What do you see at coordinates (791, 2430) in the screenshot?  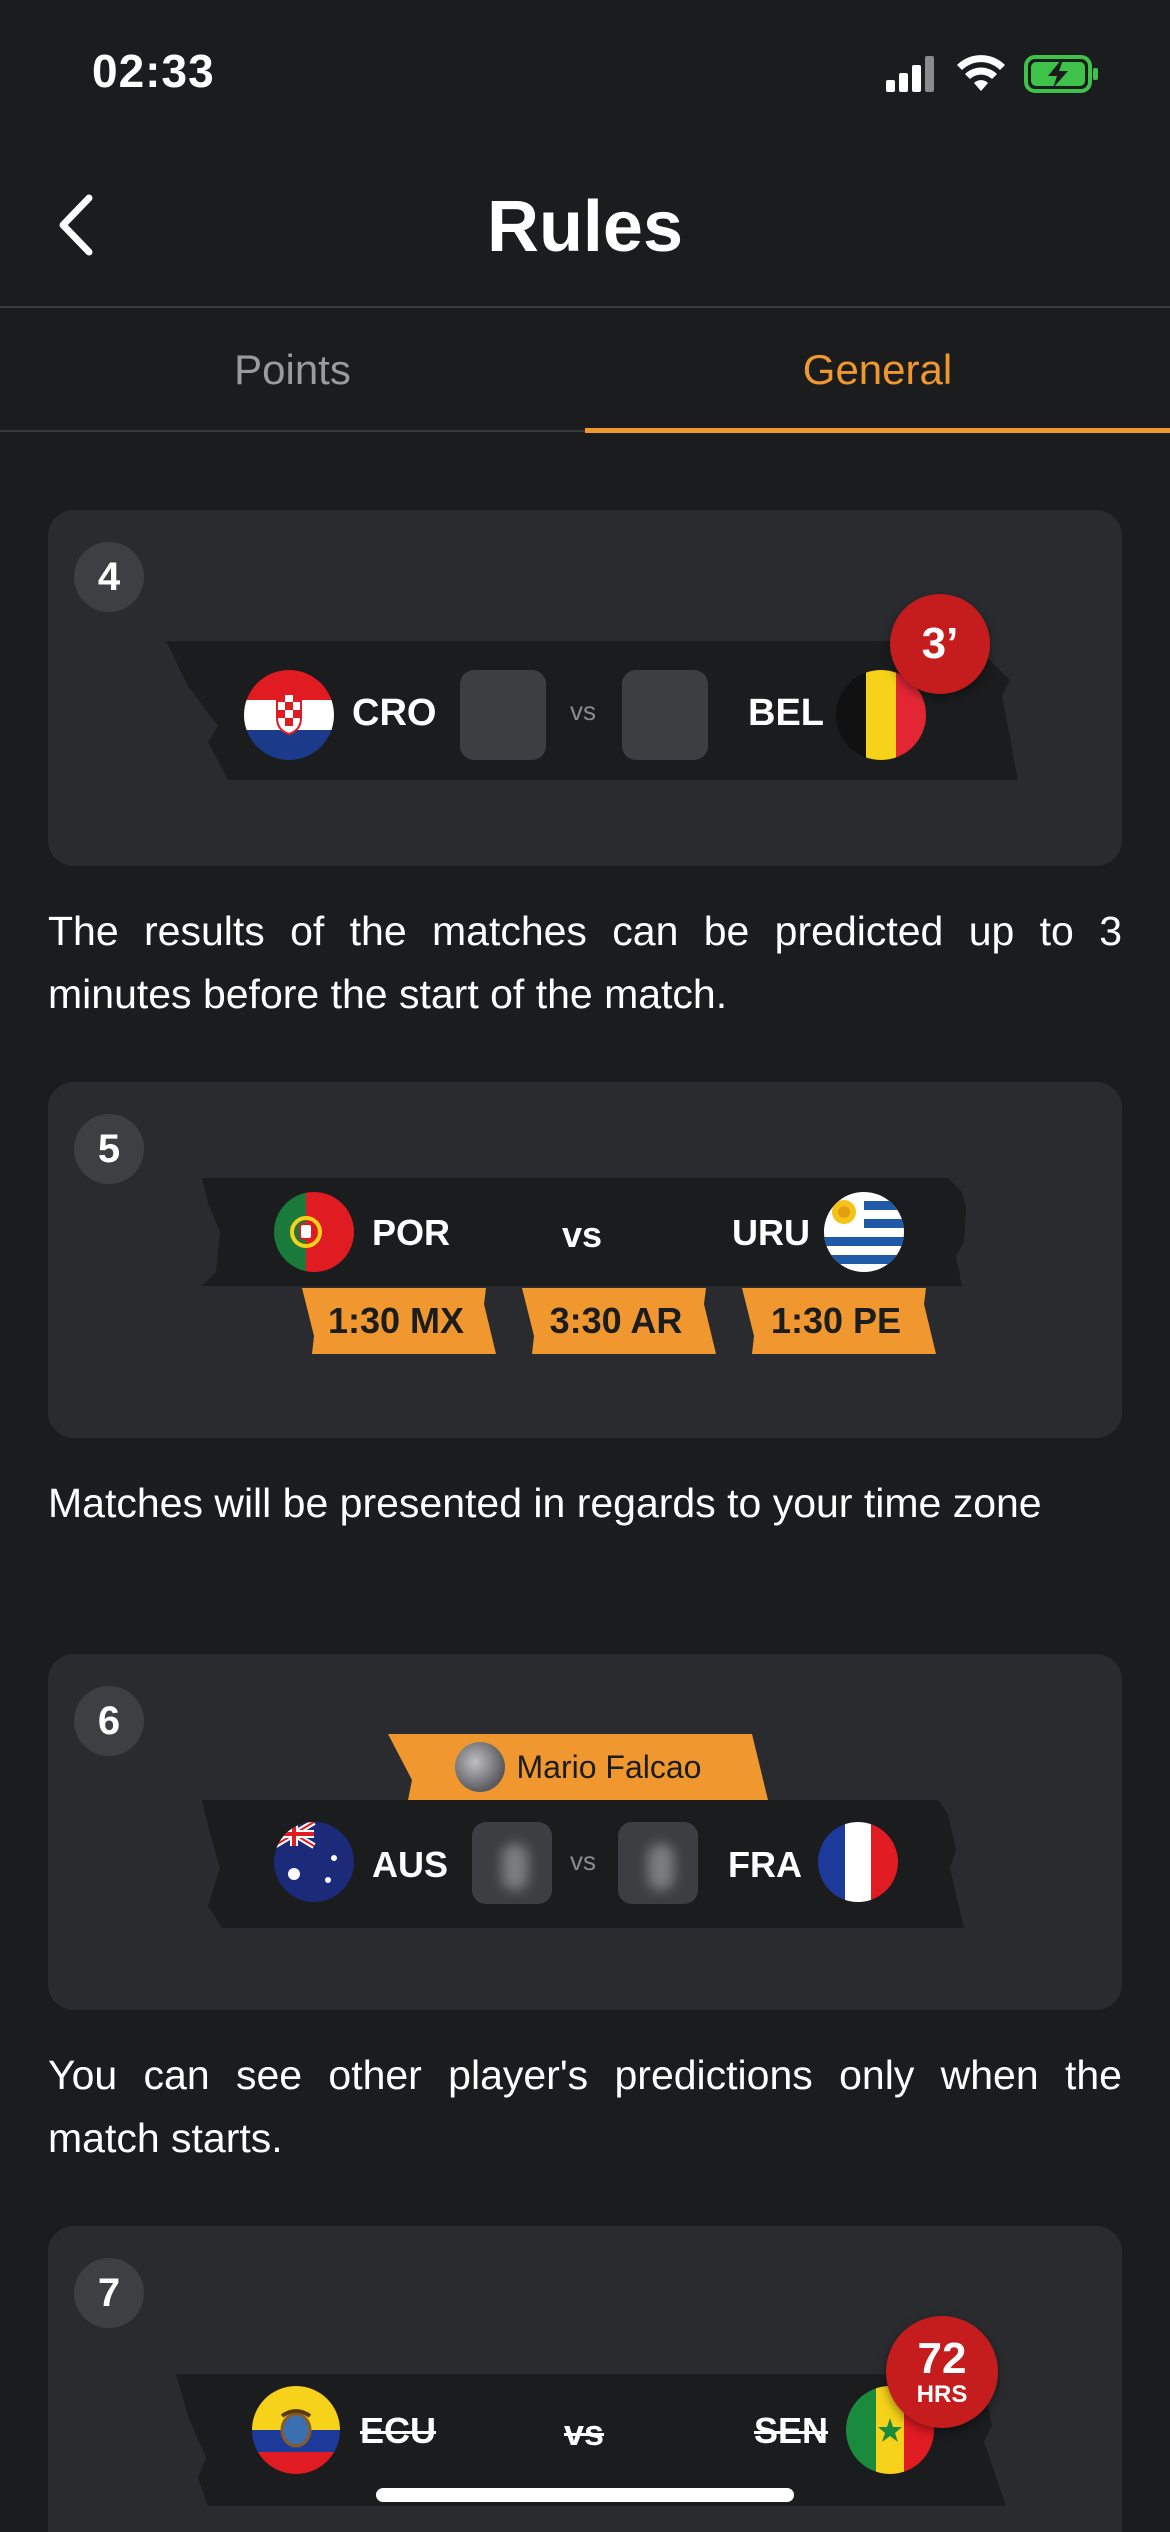 I see `away-team-code: SEN` at bounding box center [791, 2430].